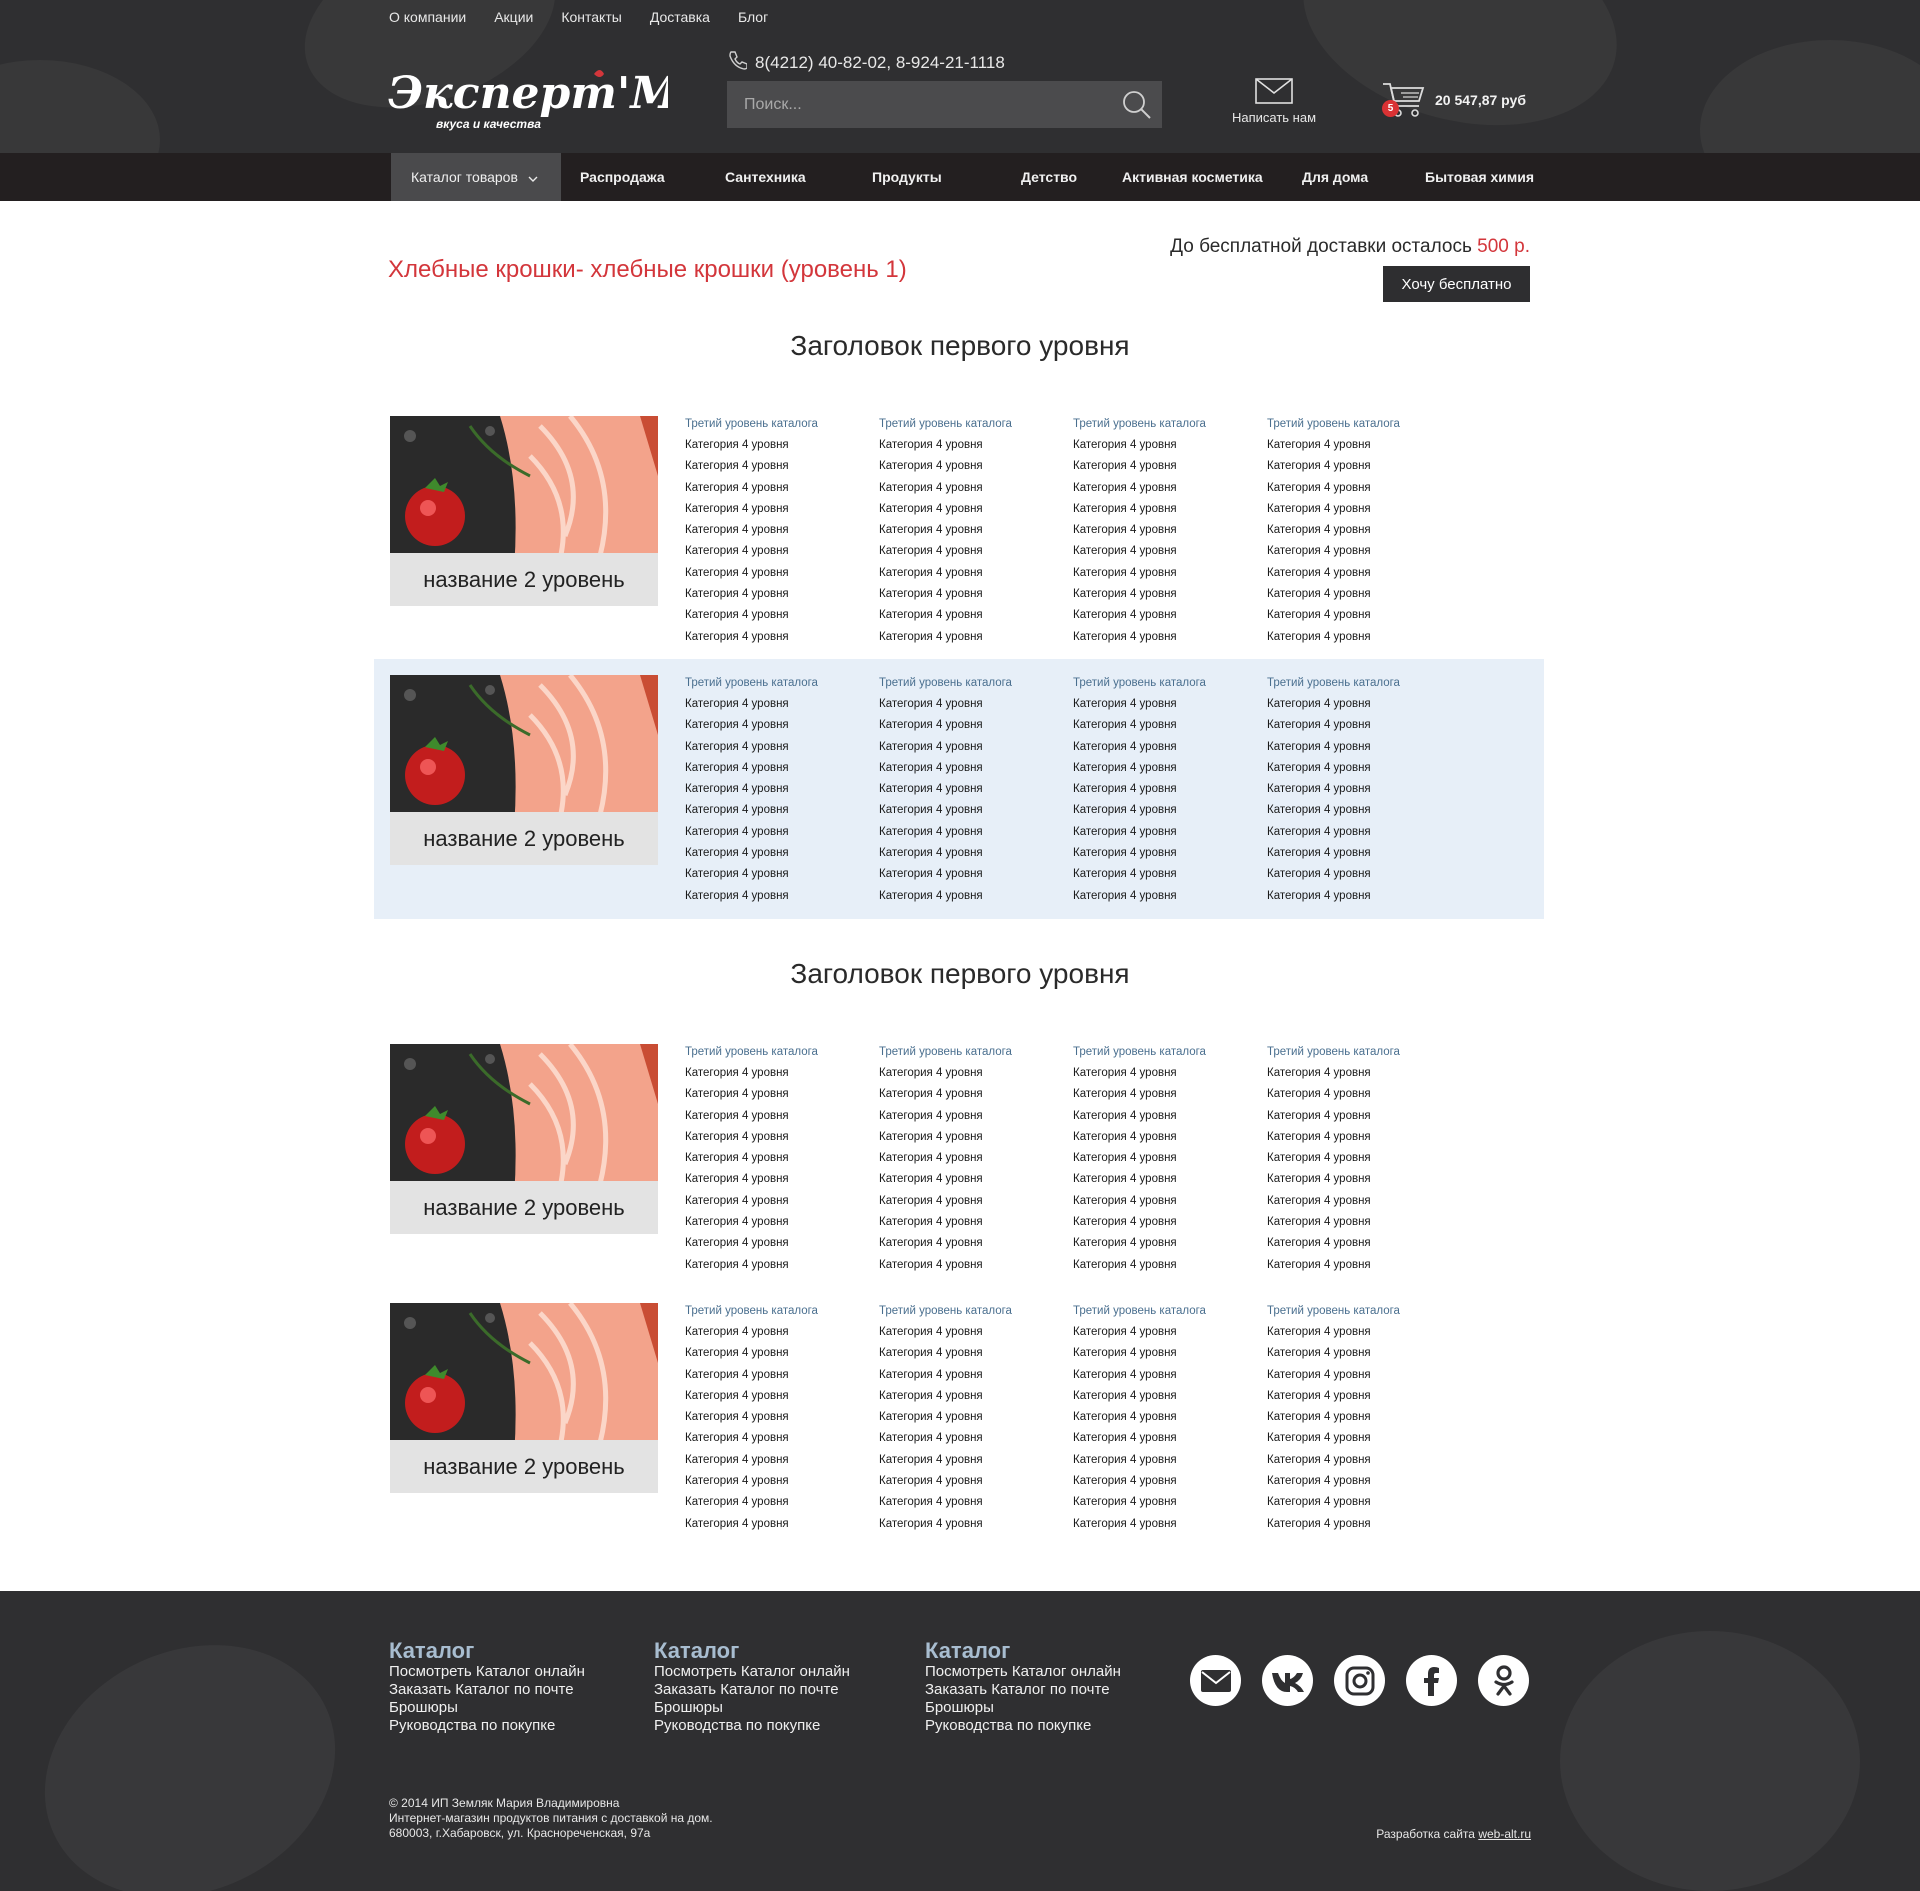 The width and height of the screenshot is (1920, 1891). Describe the element at coordinates (1215, 1680) in the screenshot. I see `mail-icon` at that location.